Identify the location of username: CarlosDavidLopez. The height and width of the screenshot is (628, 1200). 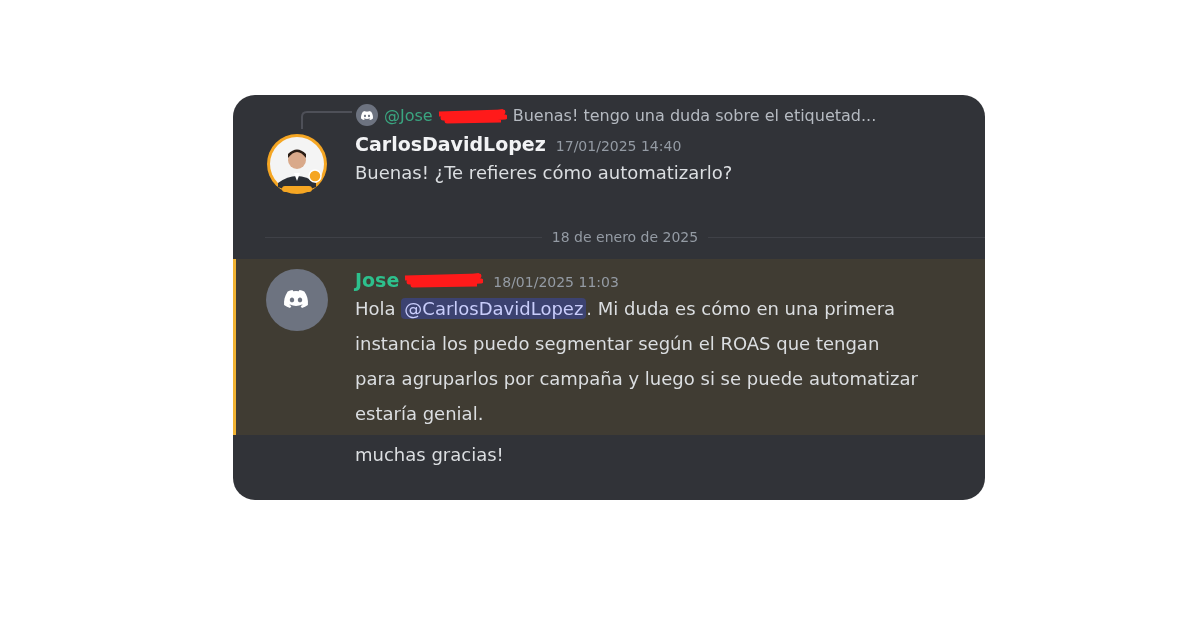
(450, 144).